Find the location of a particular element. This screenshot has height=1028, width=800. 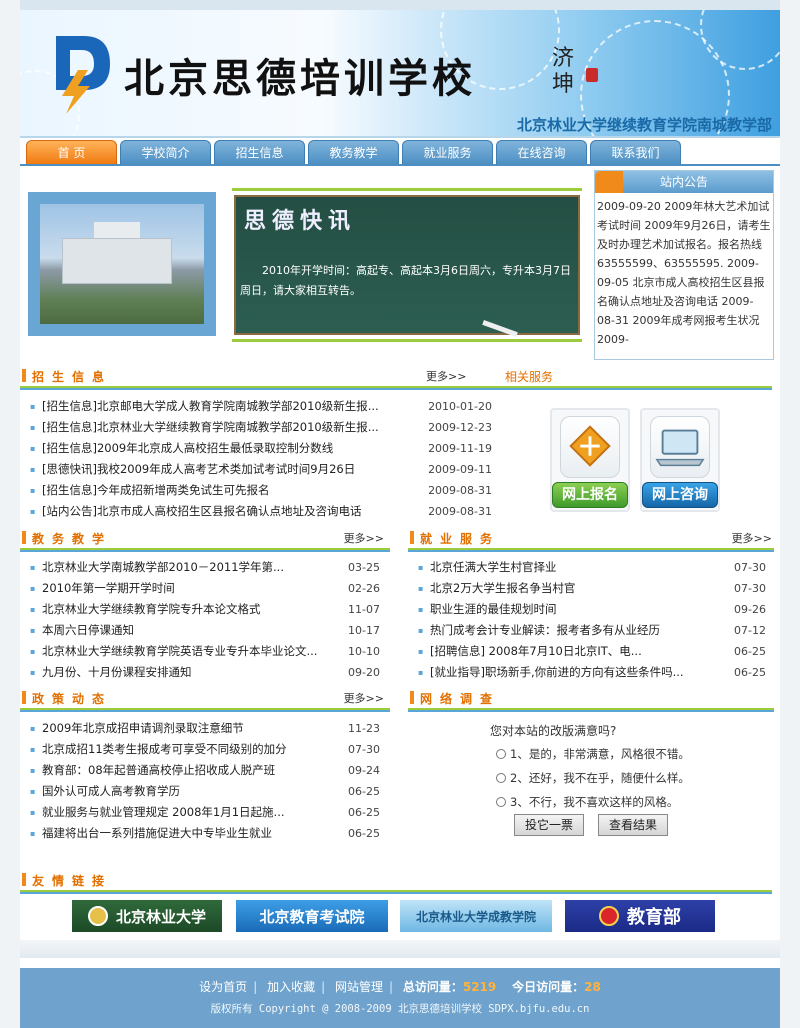

campus-photo is located at coordinates (122, 264).